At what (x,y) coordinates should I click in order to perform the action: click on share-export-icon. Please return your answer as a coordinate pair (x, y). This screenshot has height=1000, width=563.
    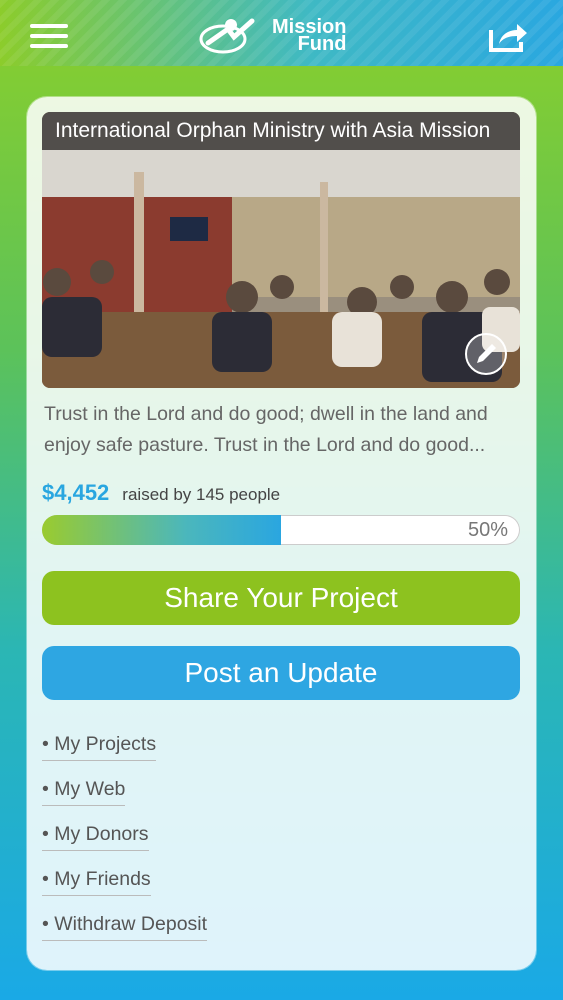
    Looking at the image, I should click on (508, 37).